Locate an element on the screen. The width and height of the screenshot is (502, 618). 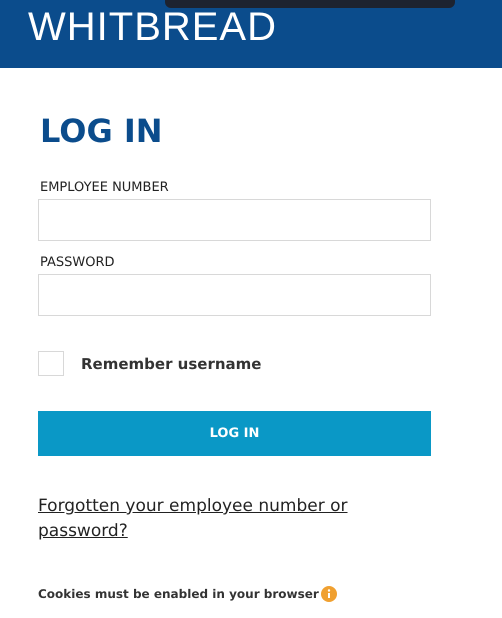
field-label: PASSWORD is located at coordinates (78, 262).